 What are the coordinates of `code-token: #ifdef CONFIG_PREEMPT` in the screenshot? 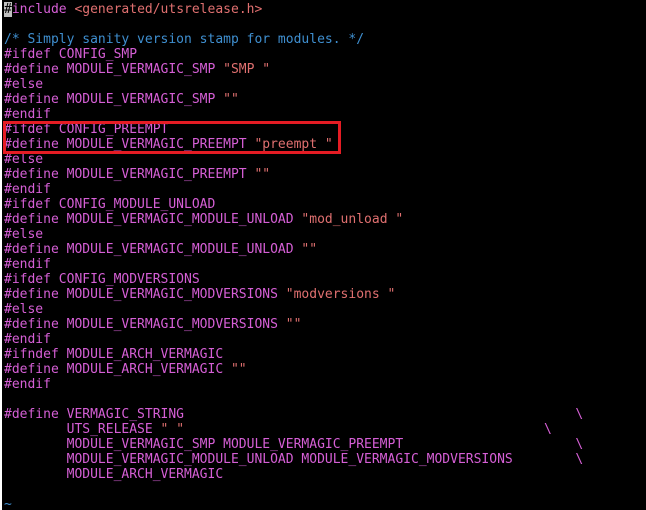 It's located at (86, 129).